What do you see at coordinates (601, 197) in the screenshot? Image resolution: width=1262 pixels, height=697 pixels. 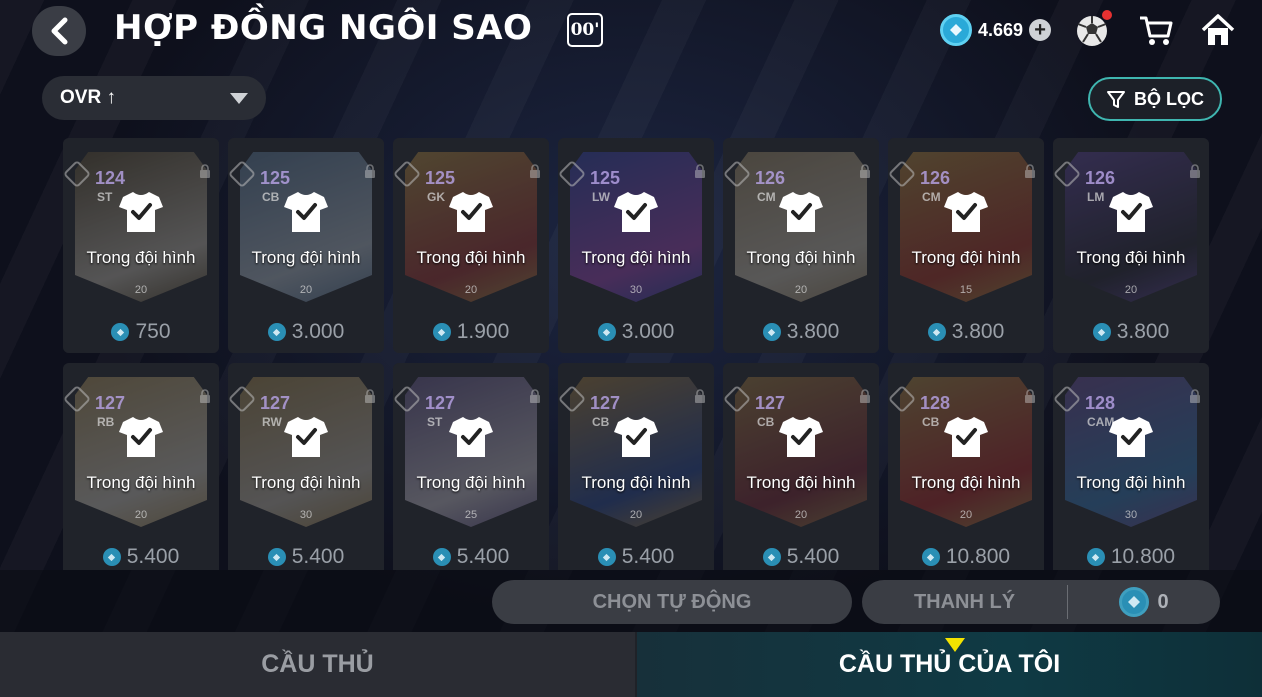 I see `player-position: LW` at bounding box center [601, 197].